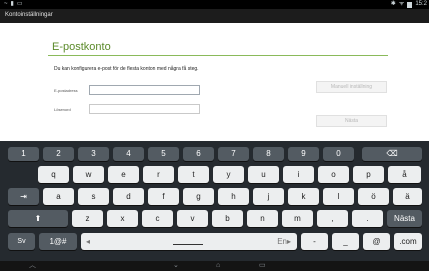 The height and width of the screenshot is (271, 429). I want to click on clock: 15:2, so click(421, 4).